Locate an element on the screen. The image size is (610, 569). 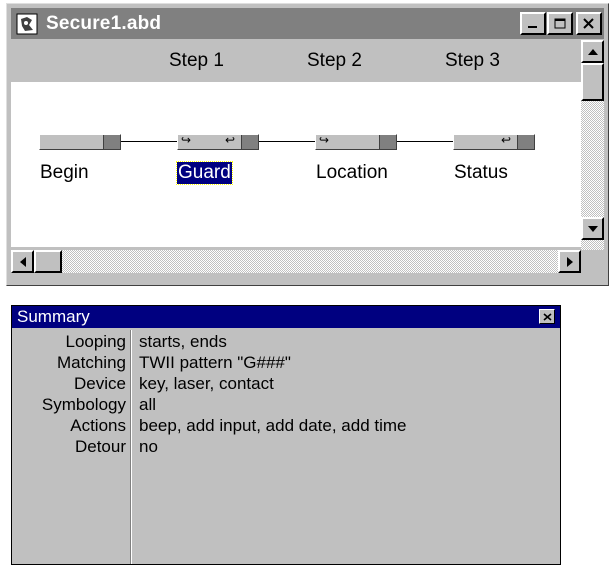
maximize-button is located at coordinates (560, 23).